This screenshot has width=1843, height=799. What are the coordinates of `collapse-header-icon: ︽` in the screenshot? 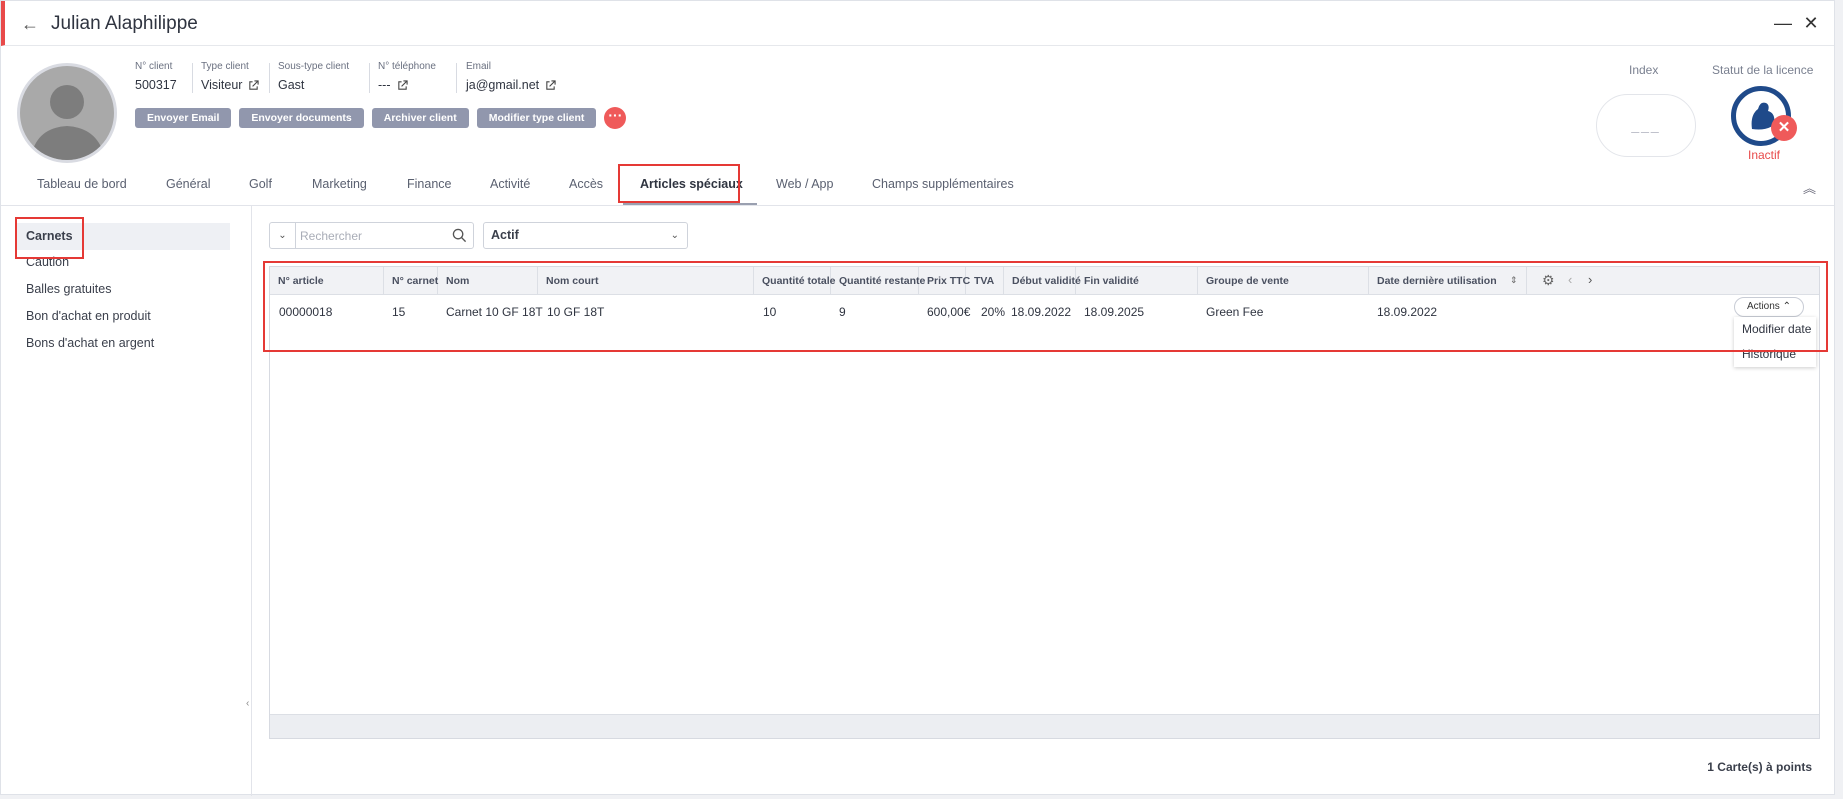 It's located at (1809, 187).